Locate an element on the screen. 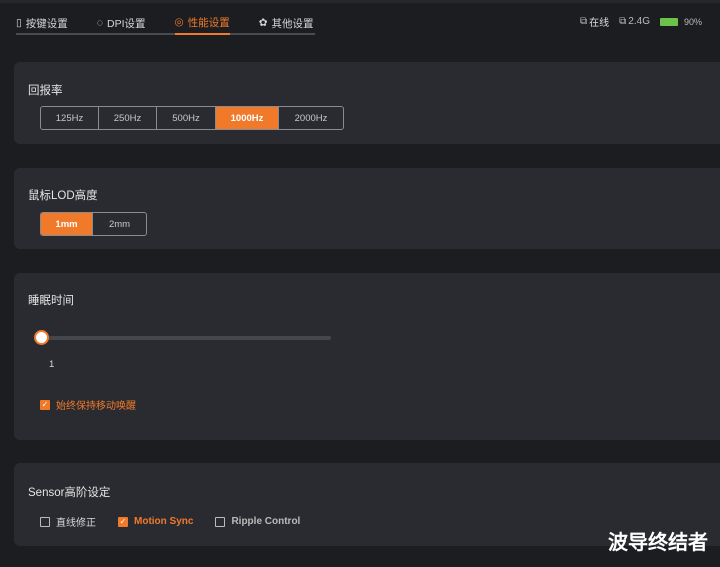  option-125hz: 125Hz is located at coordinates (70, 118).